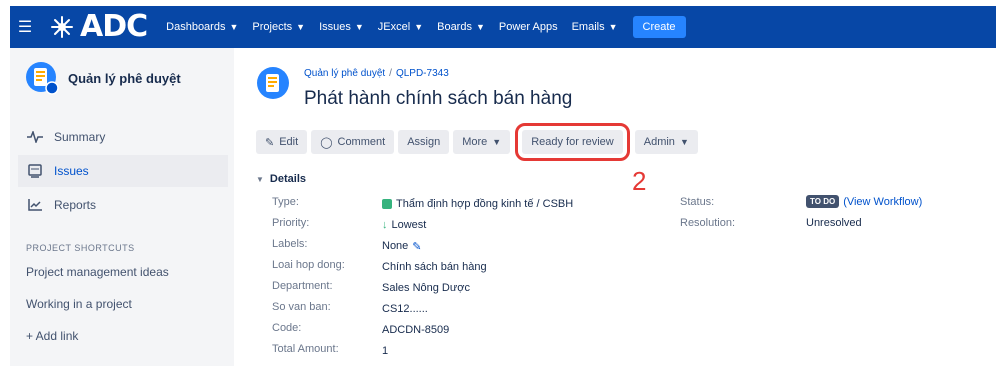 The height and width of the screenshot is (366, 996). I want to click on nav-dashboards: Dashboards ▼, so click(202, 27).